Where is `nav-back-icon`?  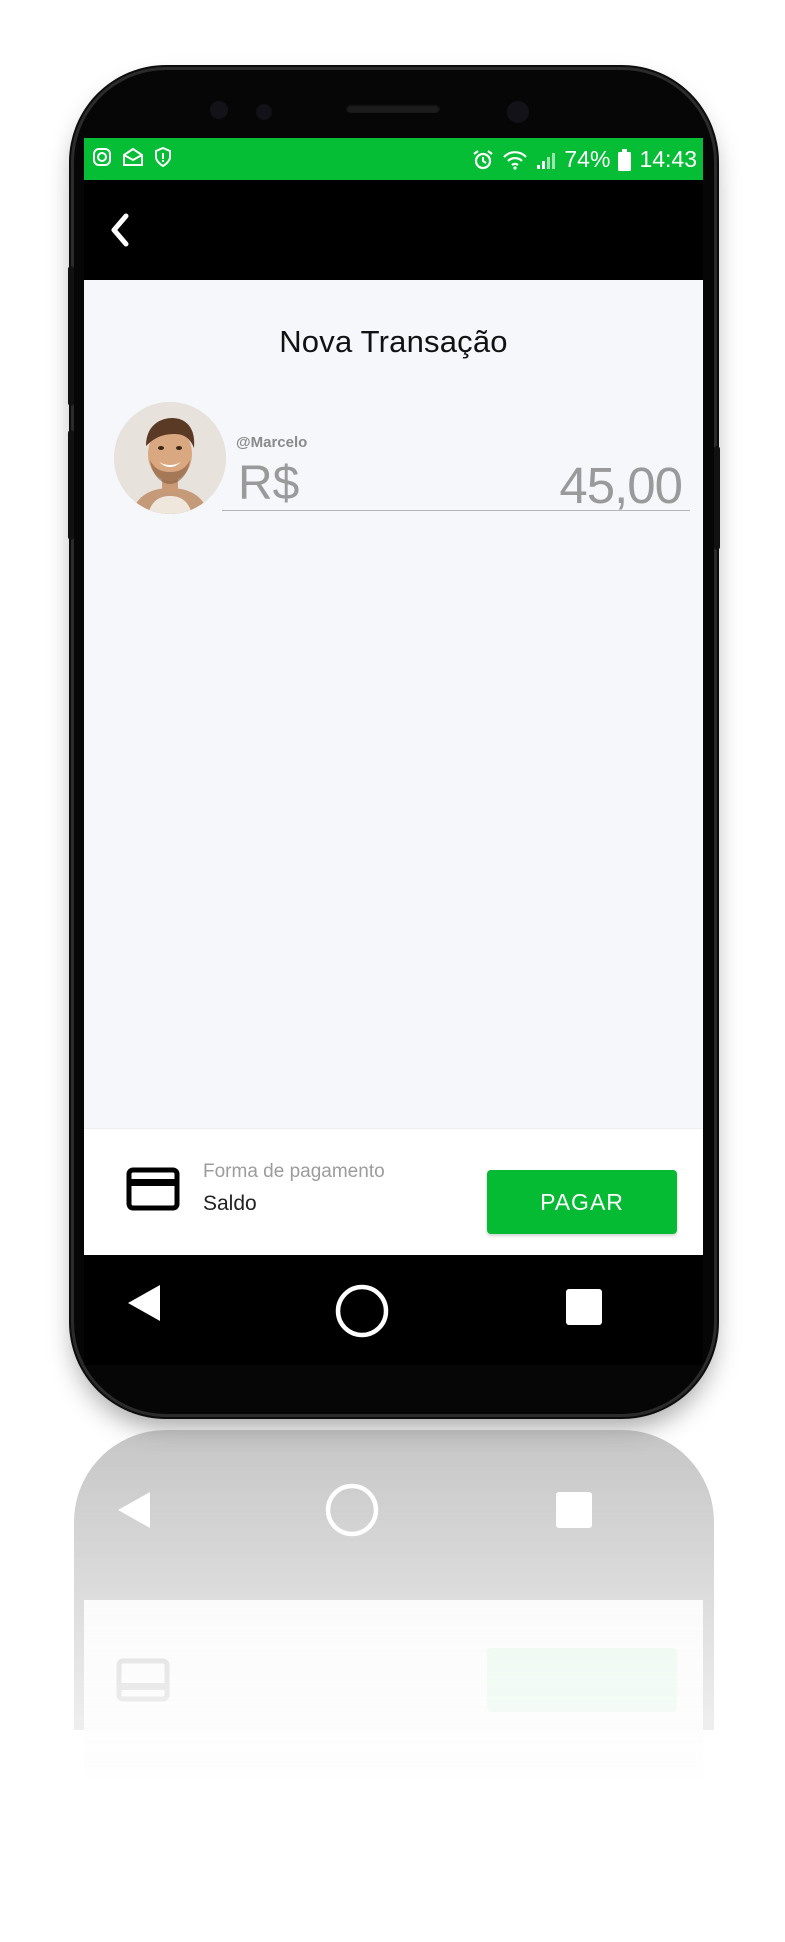
nav-back-icon is located at coordinates (144, 1305).